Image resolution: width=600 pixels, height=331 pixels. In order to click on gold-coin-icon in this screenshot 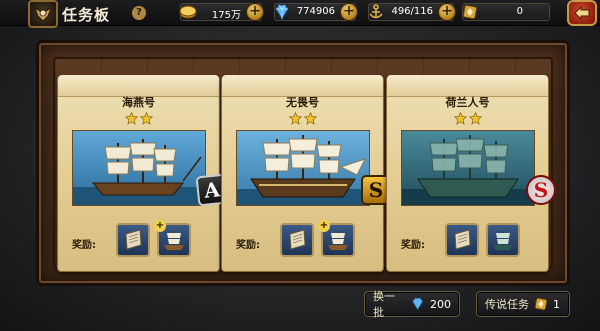, I will do `click(188, 12)`.